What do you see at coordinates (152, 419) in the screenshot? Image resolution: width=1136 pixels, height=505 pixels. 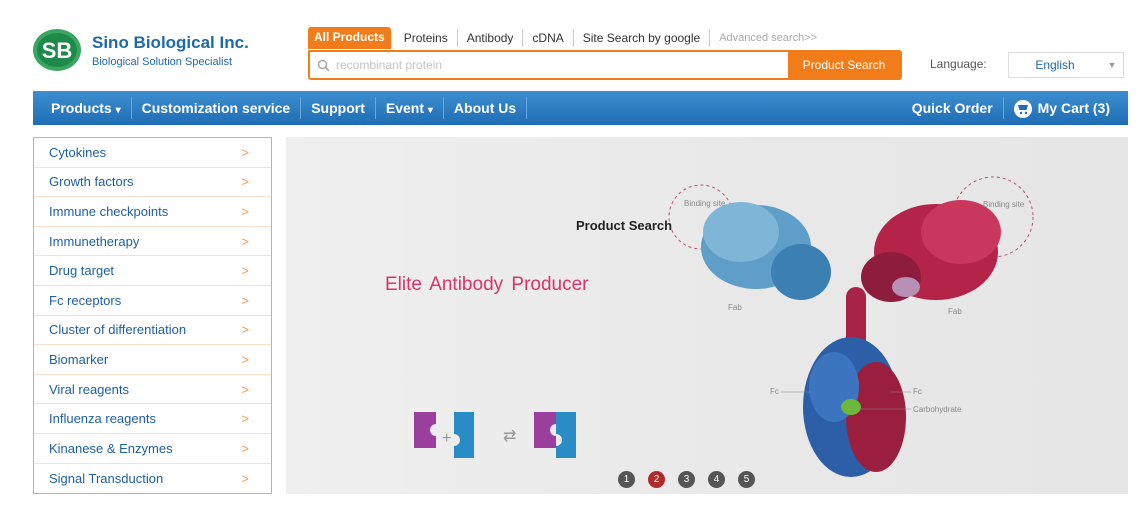 I see `category-item-influenza-reagents: Influenza reagents >` at bounding box center [152, 419].